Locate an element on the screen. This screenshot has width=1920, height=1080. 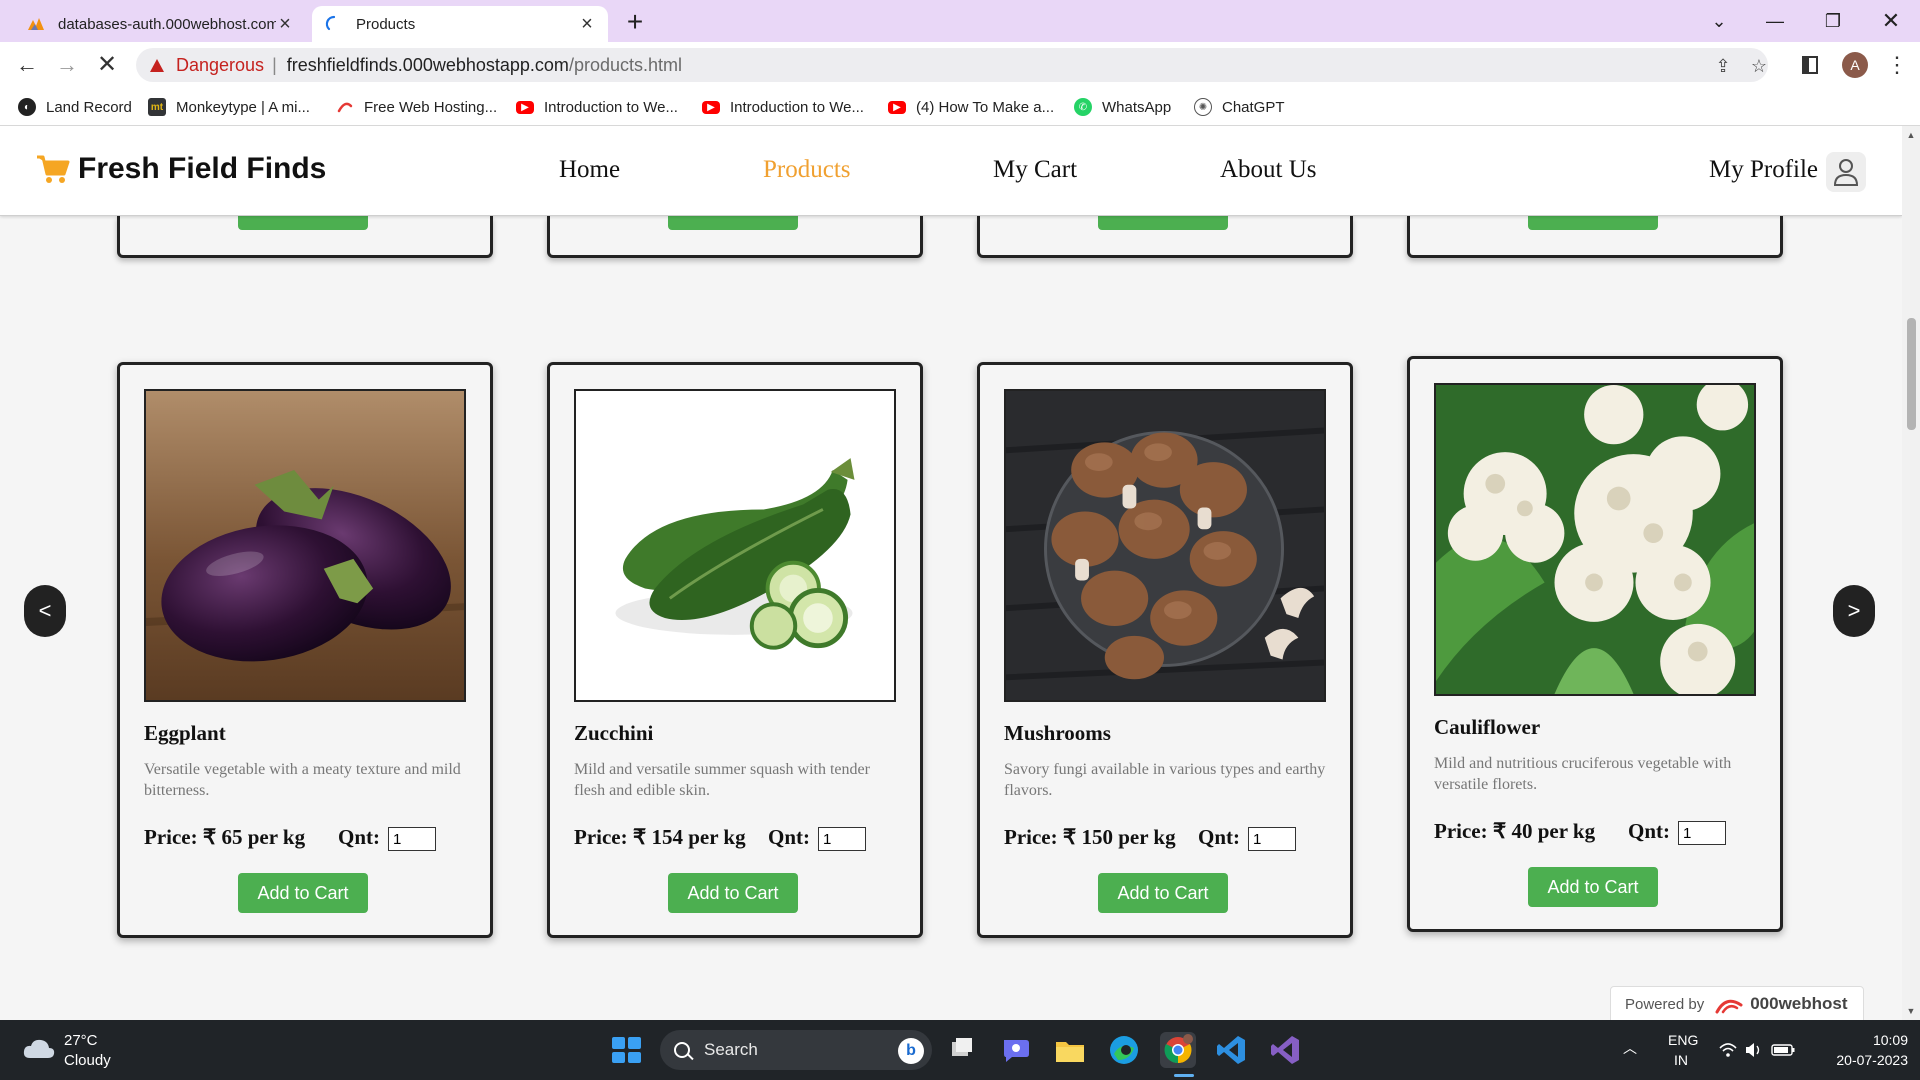
product-name: Mushrooms is located at coordinates (1057, 733).